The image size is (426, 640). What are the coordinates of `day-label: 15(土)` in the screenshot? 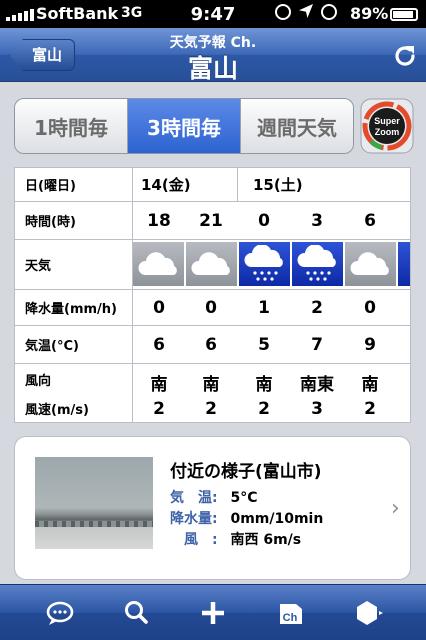 It's located at (278, 185).